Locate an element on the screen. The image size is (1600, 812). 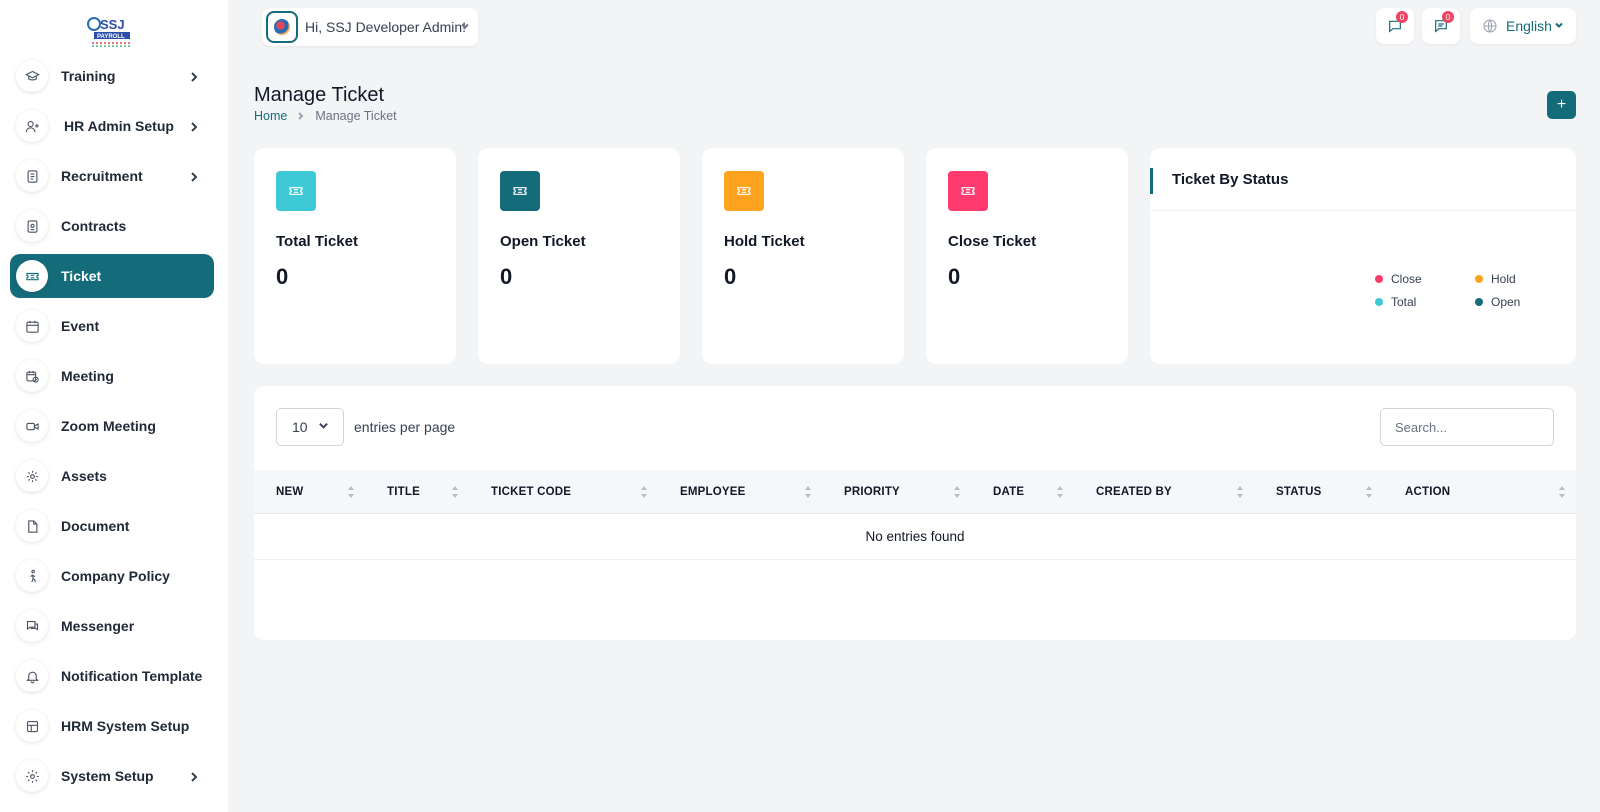
sidebar-item-hr-admin-setup: HR Admin Setup is located at coordinates (112, 126).